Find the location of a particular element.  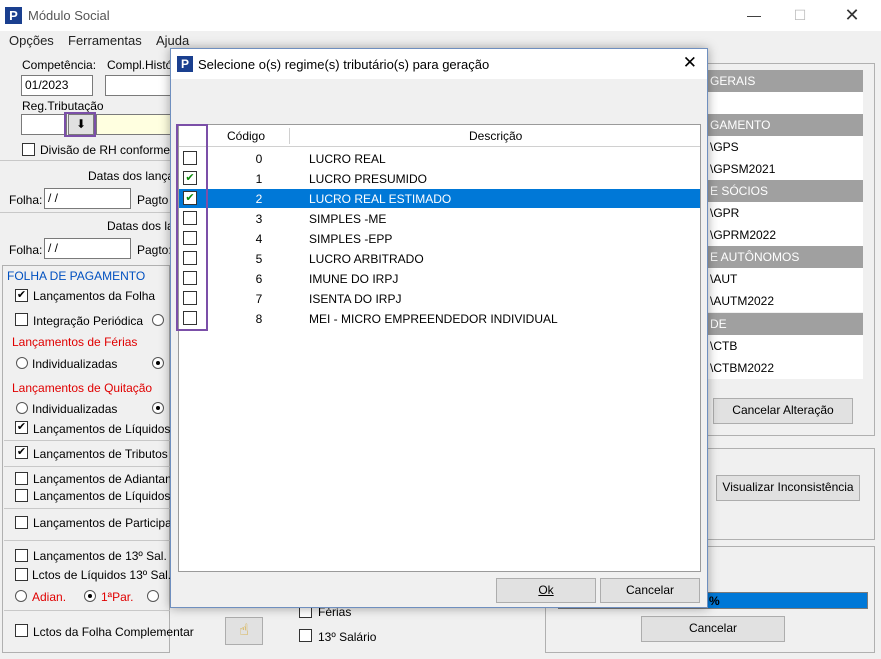

row-description: LUCRO REAL is located at coordinates (347, 159).